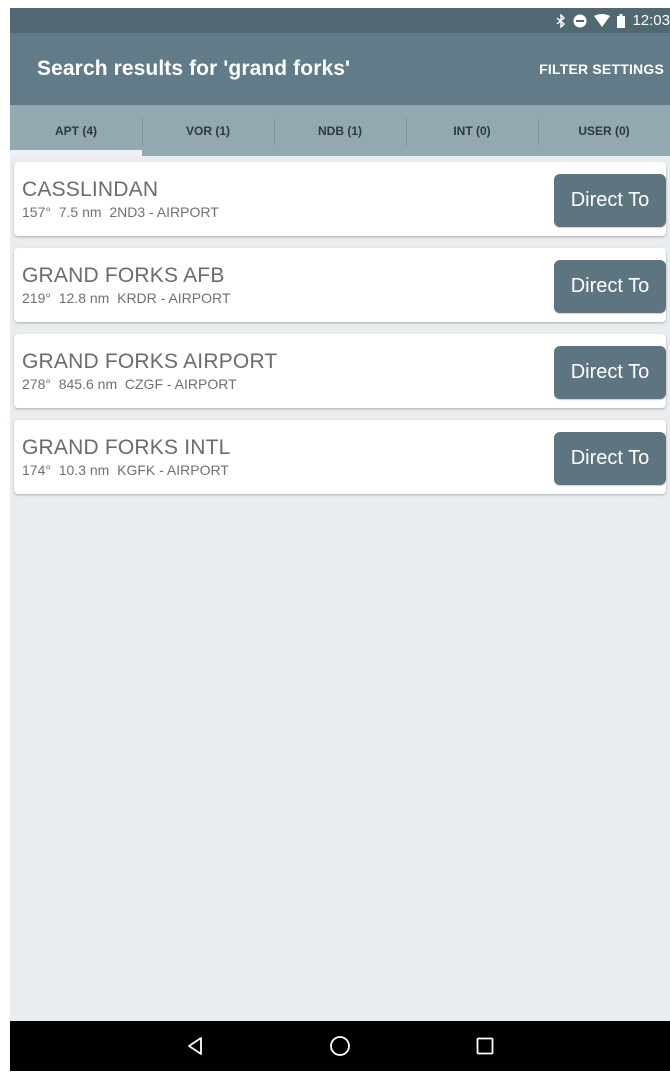 The height and width of the screenshot is (1079, 670). I want to click on do-not-disturb-icon, so click(580, 21).